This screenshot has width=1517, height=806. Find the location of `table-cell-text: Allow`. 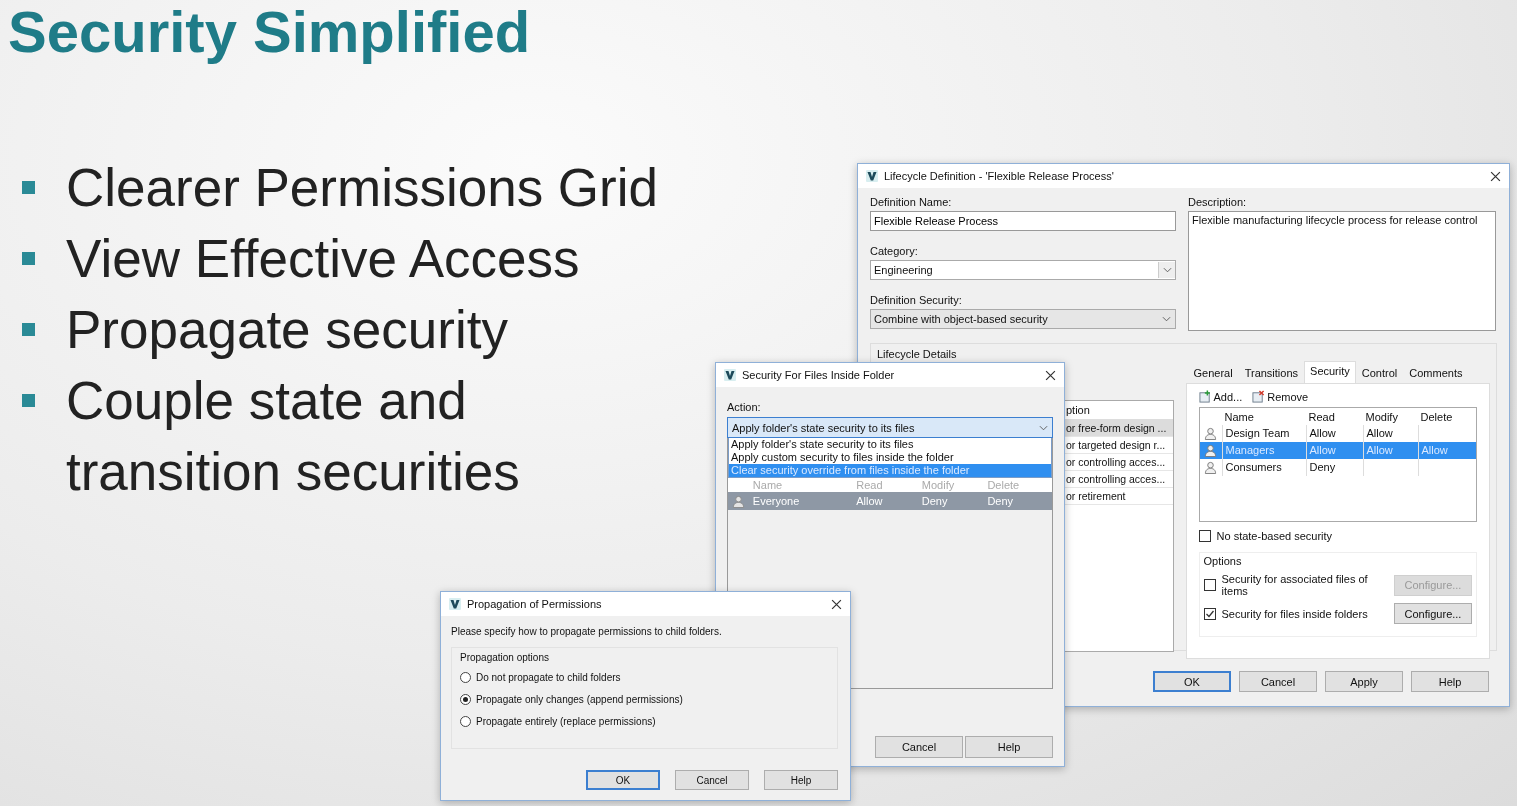

table-cell-text: Allow is located at coordinates (869, 501).